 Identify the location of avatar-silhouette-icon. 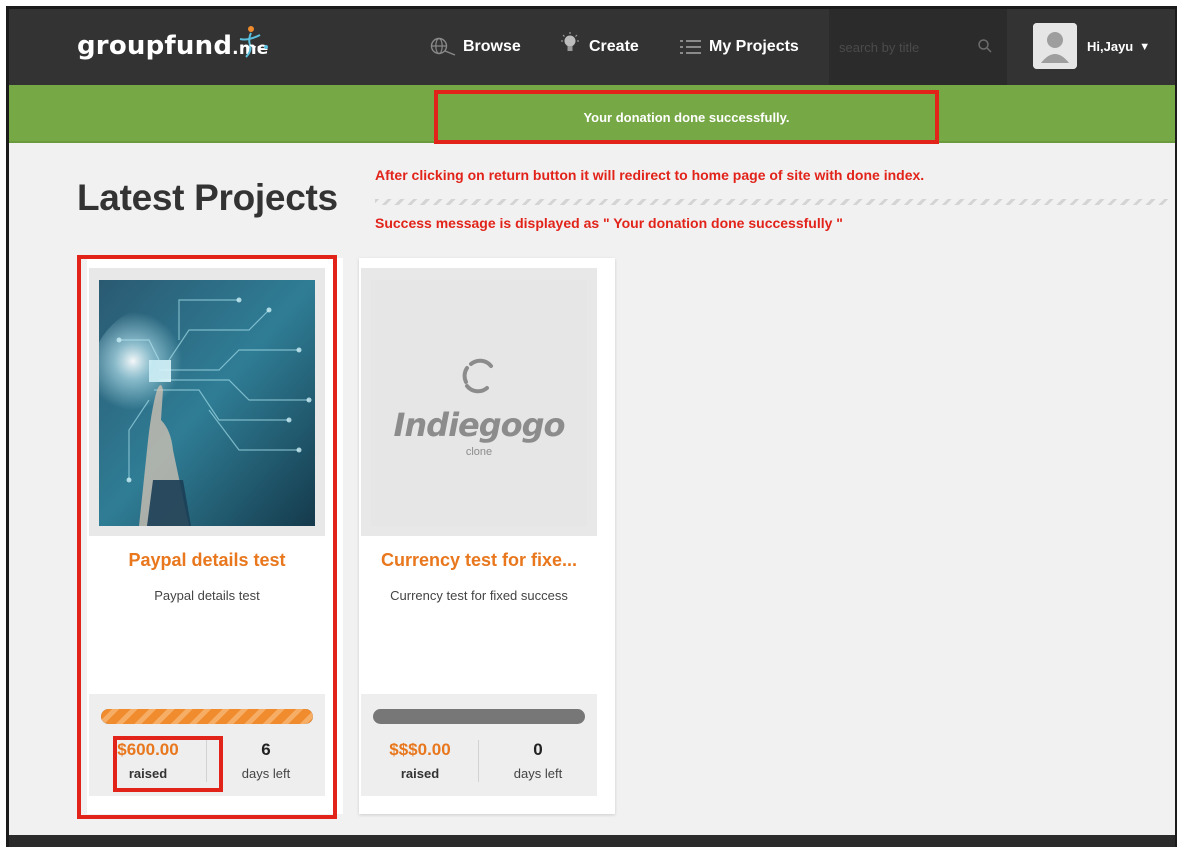
(1055, 46).